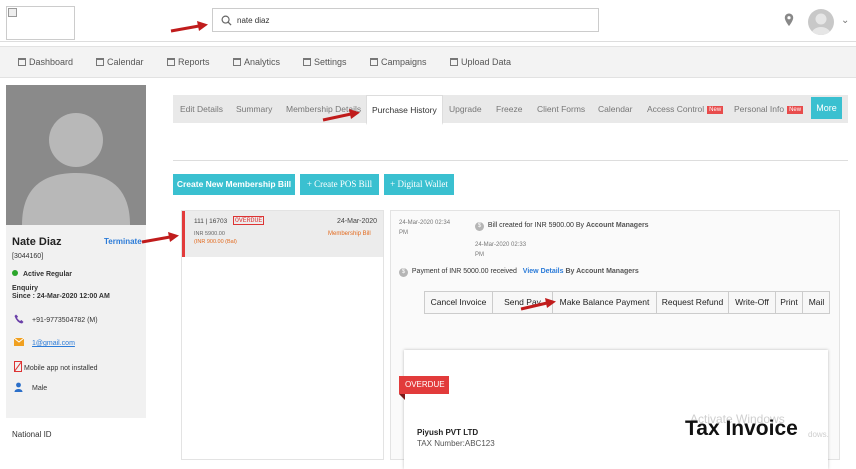 This screenshot has width=856, height=469. What do you see at coordinates (615, 109) in the screenshot?
I see `tab-calendar: Calendar` at bounding box center [615, 109].